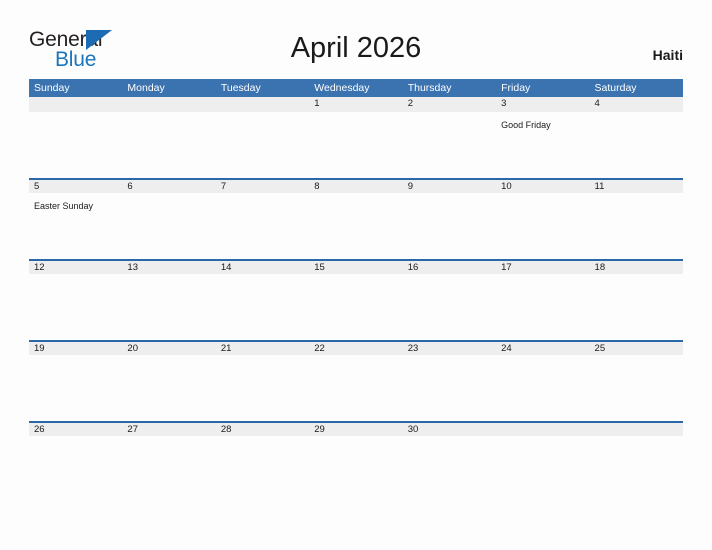  What do you see at coordinates (262, 429) in the screenshot?
I see `day-number: 28` at bounding box center [262, 429].